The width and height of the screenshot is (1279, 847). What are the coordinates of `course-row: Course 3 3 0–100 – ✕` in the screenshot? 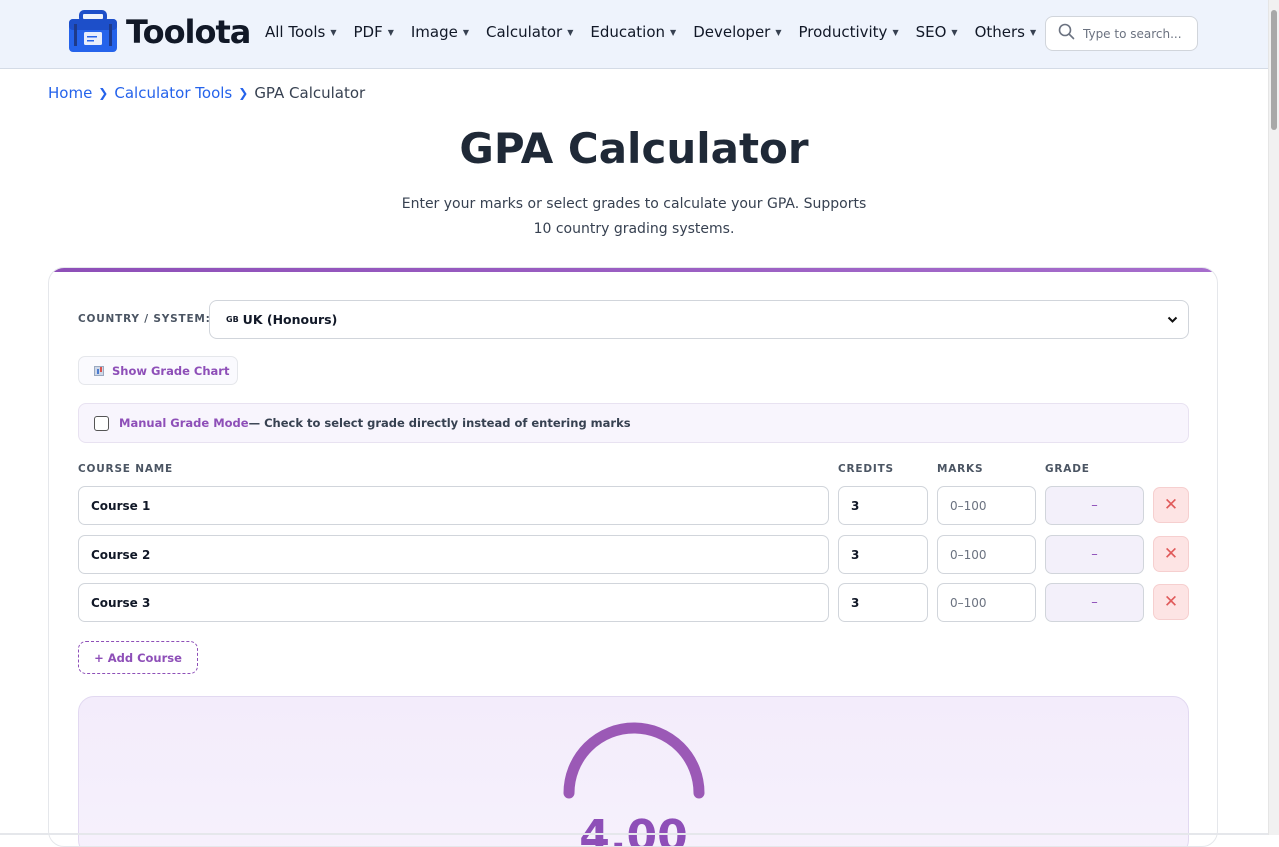 It's located at (633, 602).